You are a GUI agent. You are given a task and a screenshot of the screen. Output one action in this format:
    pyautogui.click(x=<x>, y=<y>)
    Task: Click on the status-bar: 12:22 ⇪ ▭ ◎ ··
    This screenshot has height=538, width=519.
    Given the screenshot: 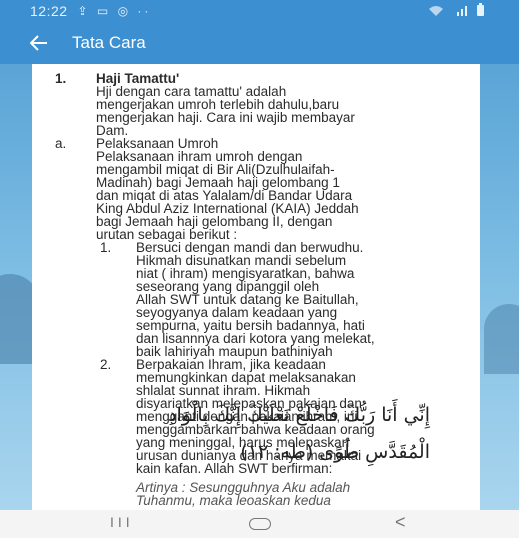 What is the action you would take?
    pyautogui.click(x=259, y=11)
    